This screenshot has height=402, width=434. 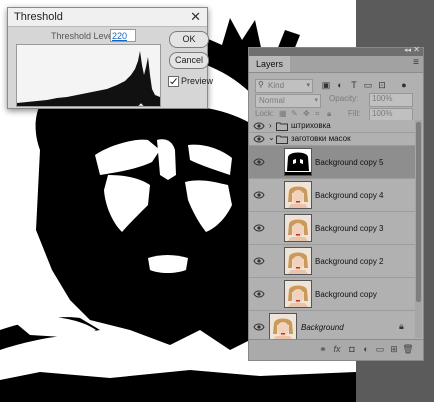 I want to click on layer-name: Background copy 2, so click(x=349, y=261).